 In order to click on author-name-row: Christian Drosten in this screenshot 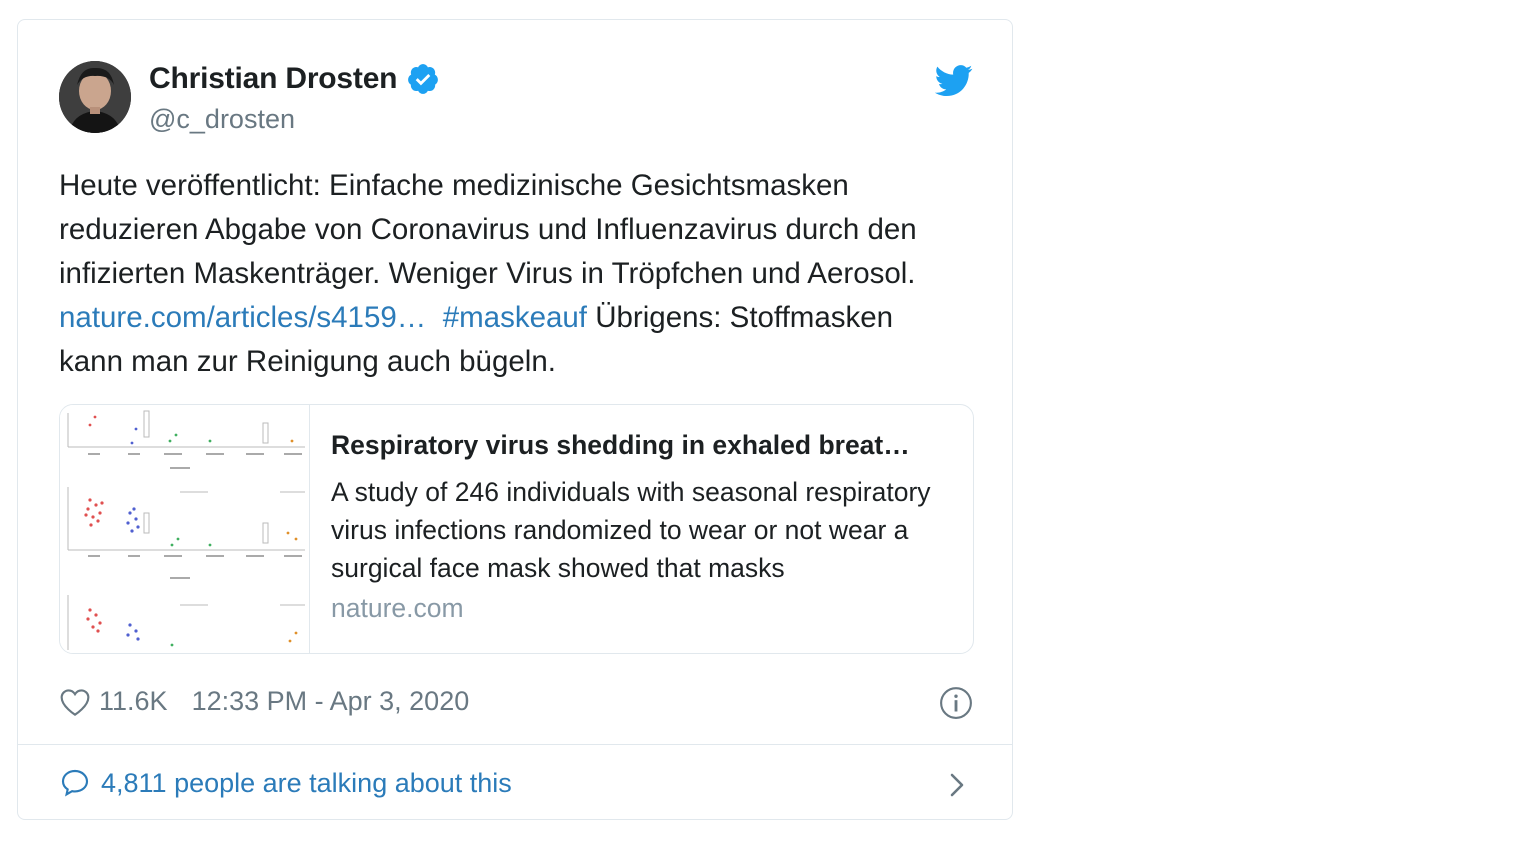, I will do `click(294, 79)`.